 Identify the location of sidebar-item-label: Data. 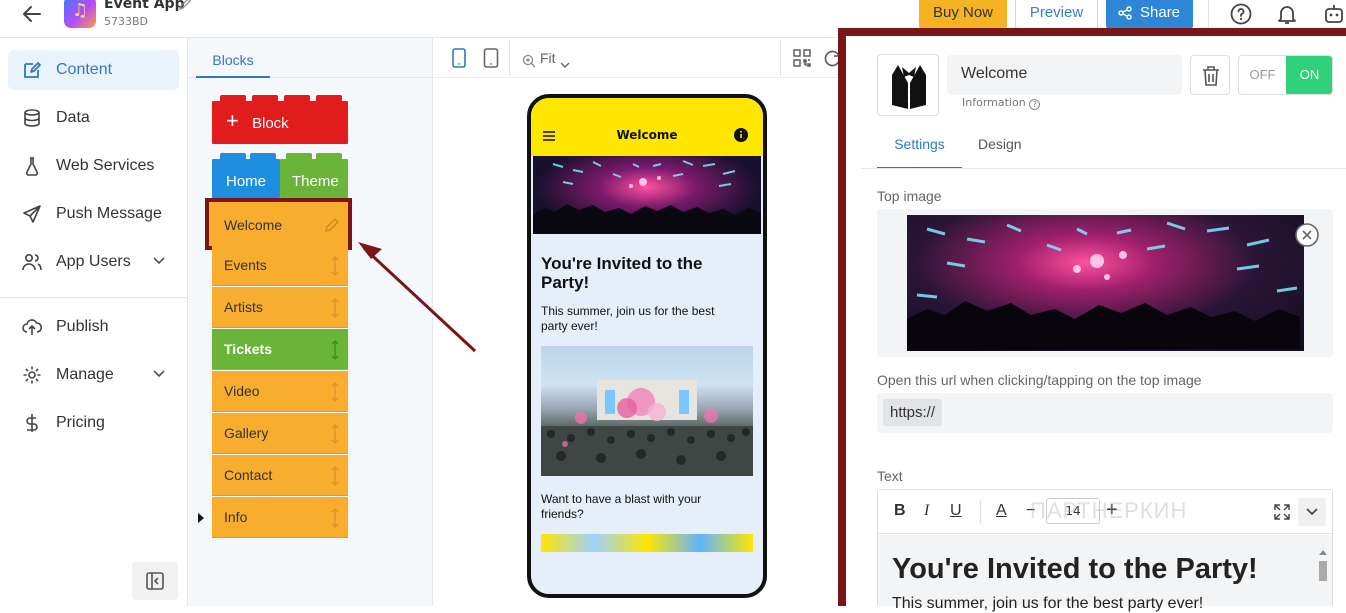
(73, 117).